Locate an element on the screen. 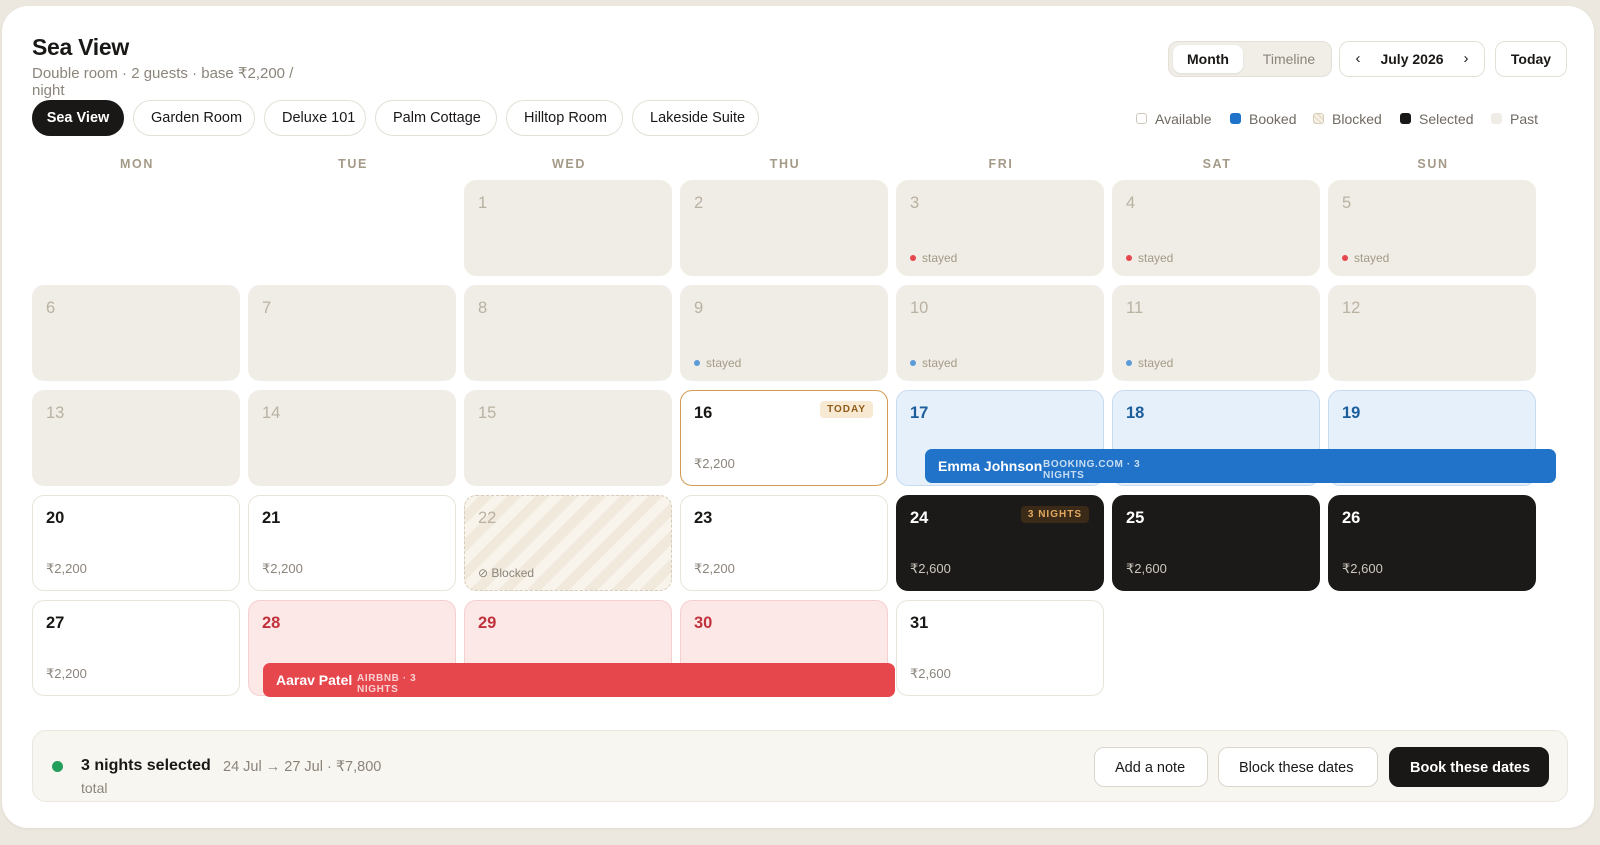  status-dot-icon is located at coordinates (57, 766).